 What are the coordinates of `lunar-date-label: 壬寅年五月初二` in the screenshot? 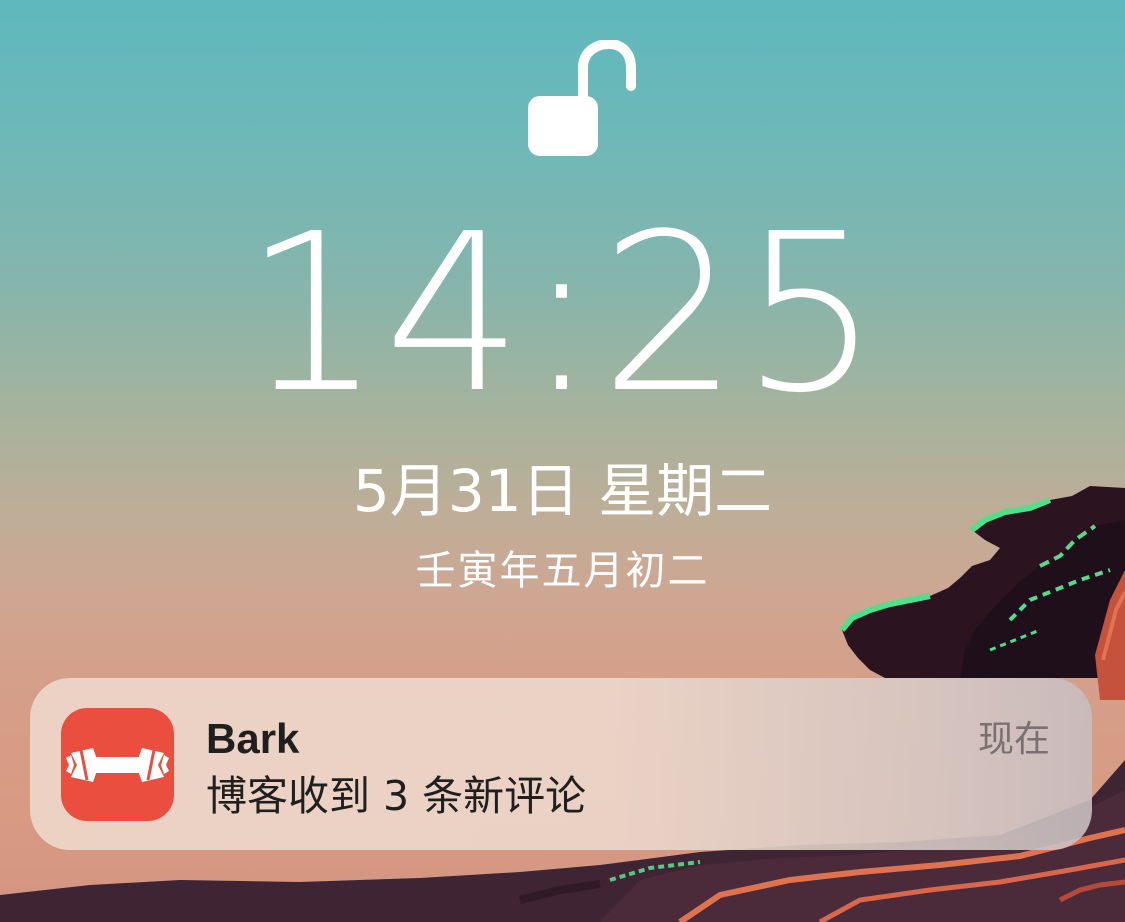 It's located at (562, 571).